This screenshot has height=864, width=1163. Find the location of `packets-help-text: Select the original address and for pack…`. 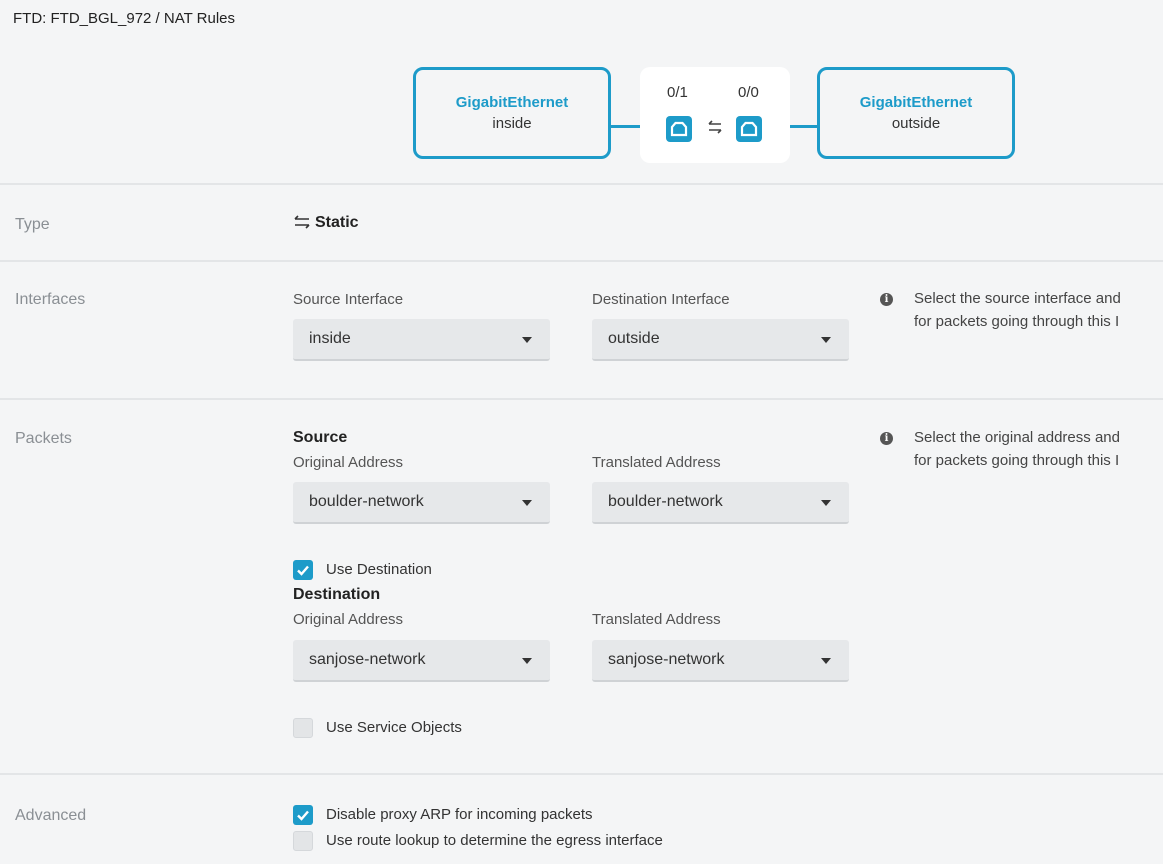

packets-help-text: Select the original address and for pack… is located at coordinates (1017, 449).